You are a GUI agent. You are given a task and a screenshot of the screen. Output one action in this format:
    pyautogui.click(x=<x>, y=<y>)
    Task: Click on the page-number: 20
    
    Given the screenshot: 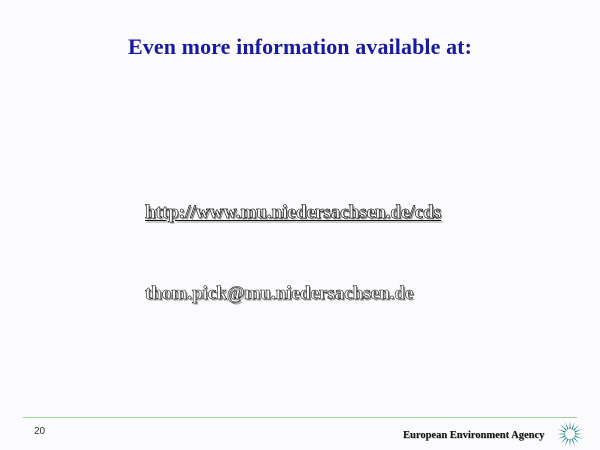 What is the action you would take?
    pyautogui.click(x=40, y=431)
    